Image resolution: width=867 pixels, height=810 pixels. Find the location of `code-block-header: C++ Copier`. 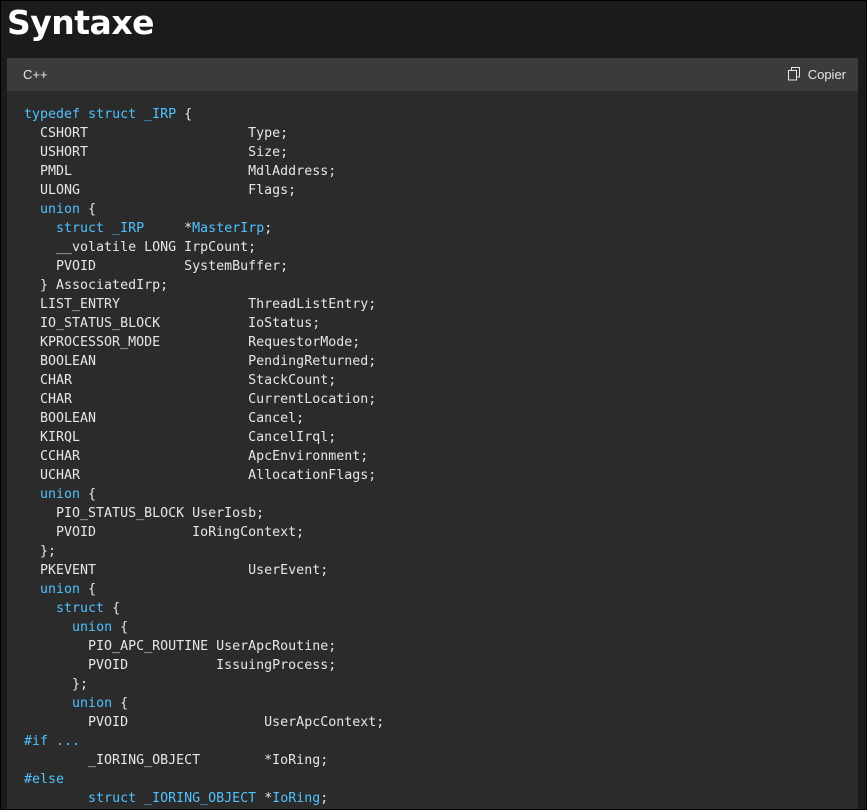

code-block-header: C++ Copier is located at coordinates (432, 74).